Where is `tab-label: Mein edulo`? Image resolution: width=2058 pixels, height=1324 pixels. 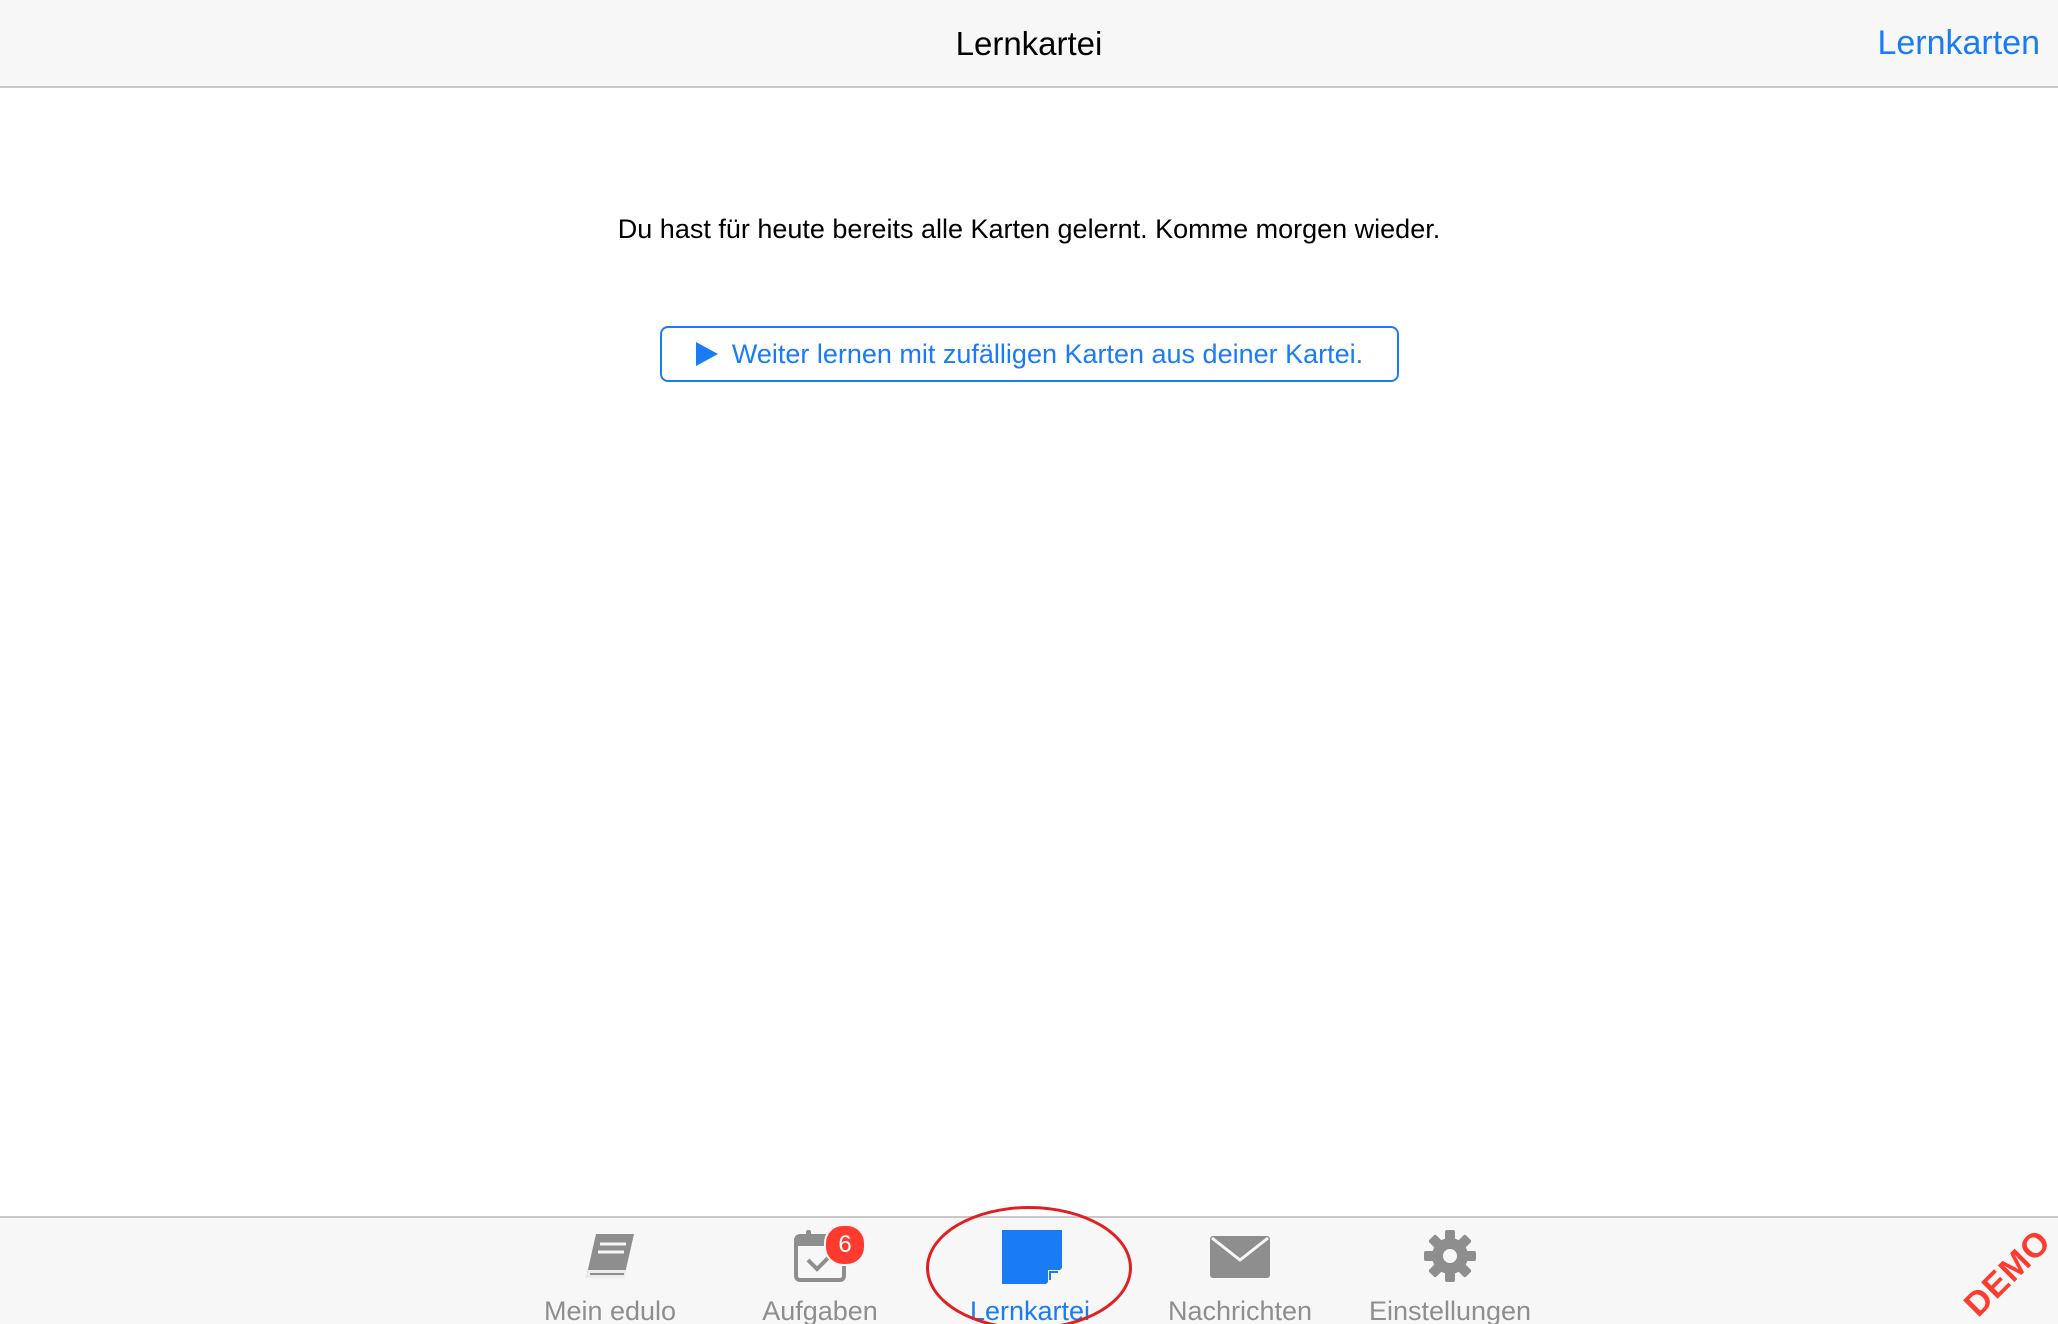 tab-label: Mein edulo is located at coordinates (610, 1310).